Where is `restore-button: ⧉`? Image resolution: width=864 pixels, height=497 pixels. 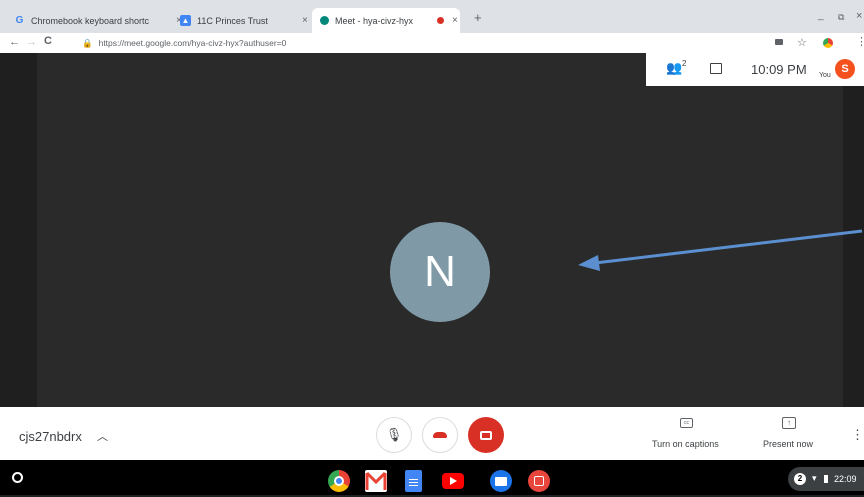
restore-button: ⧉ is located at coordinates (841, 17).